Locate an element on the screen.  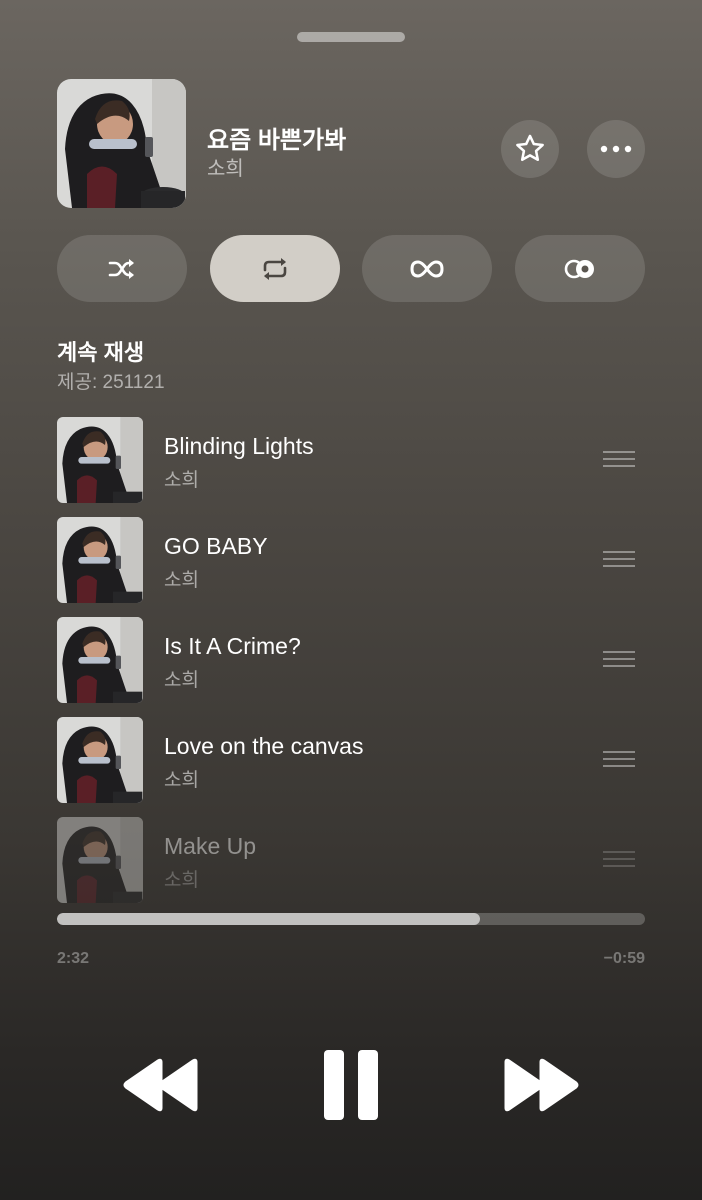
track-title: Is It A Crime? is located at coordinates (232, 646).